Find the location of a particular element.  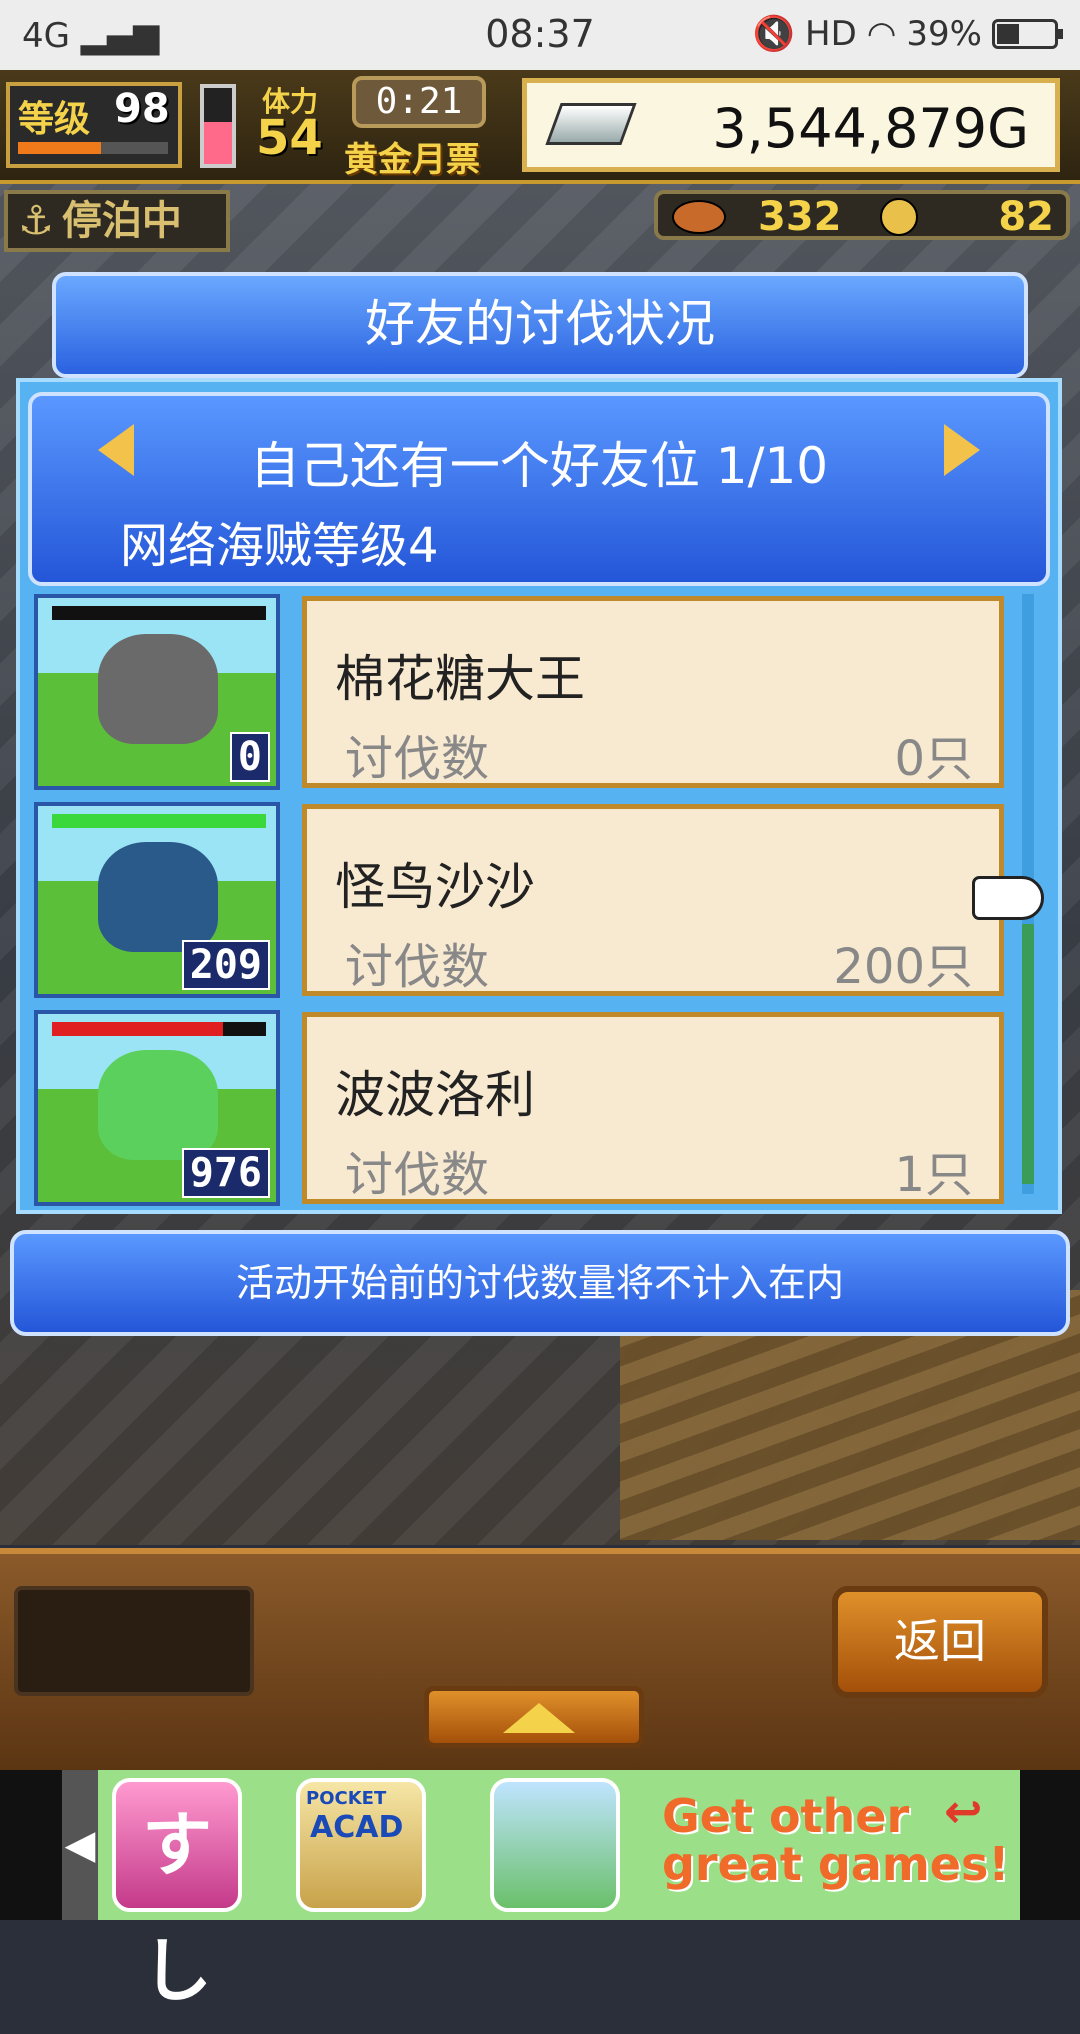

medal-value: 82 is located at coordinates (1026, 217).